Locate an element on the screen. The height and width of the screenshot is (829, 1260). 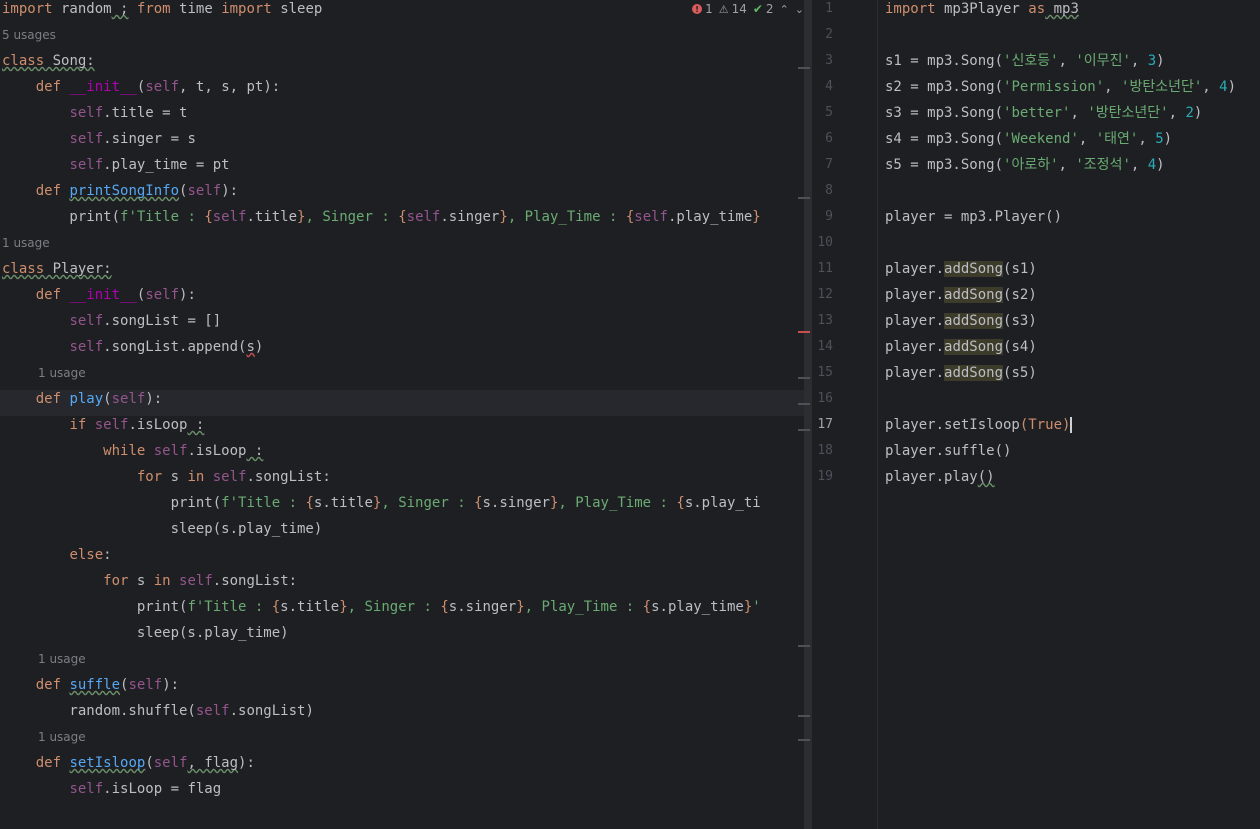
code-token: addSong is located at coordinates (974, 295).